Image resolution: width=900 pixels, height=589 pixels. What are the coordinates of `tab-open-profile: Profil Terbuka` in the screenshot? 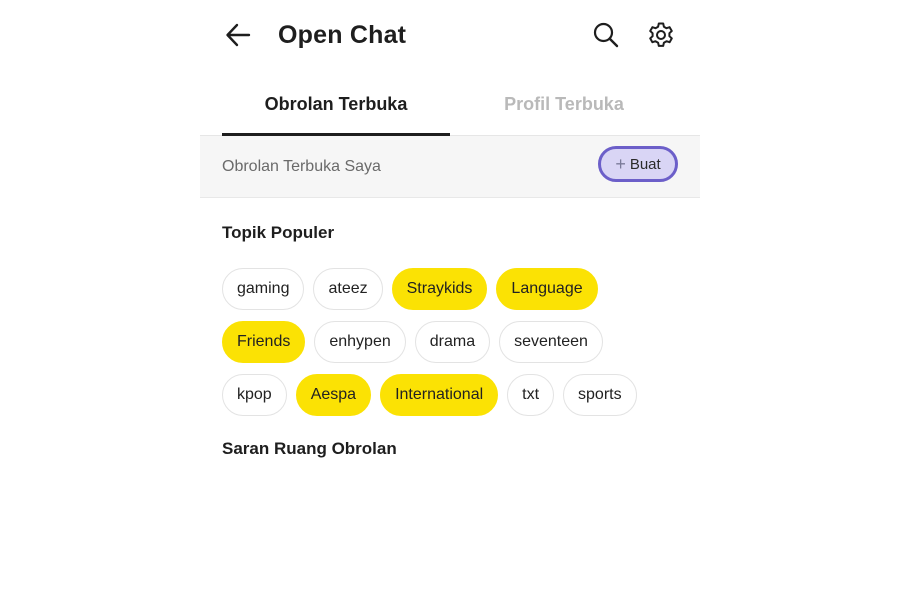 It's located at (564, 106).